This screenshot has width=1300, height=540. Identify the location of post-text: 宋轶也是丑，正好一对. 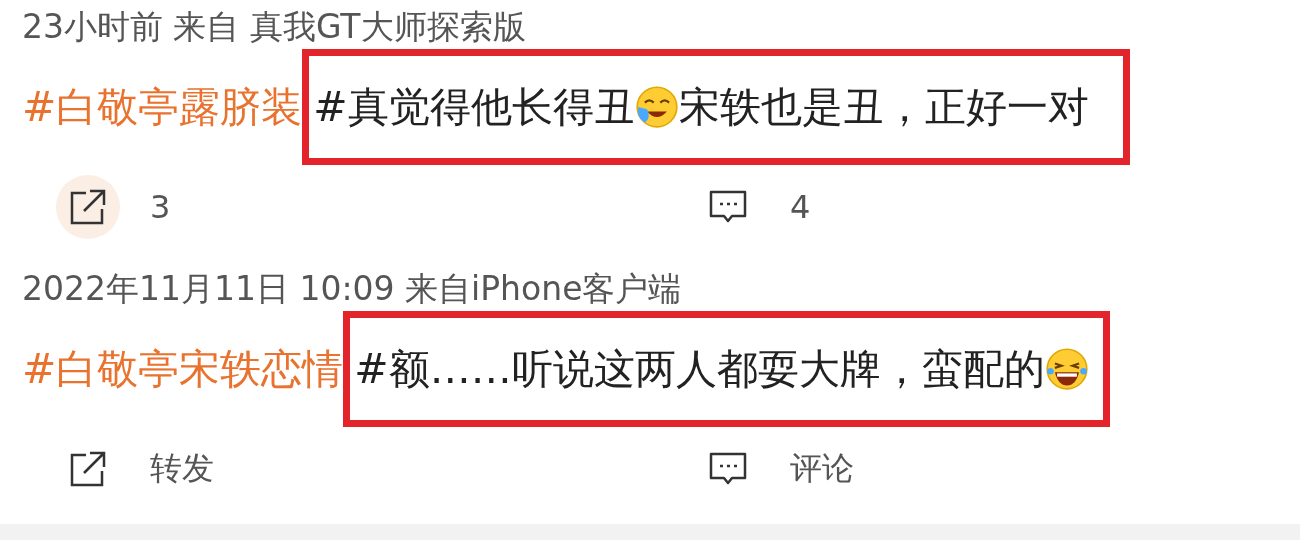
(883, 107).